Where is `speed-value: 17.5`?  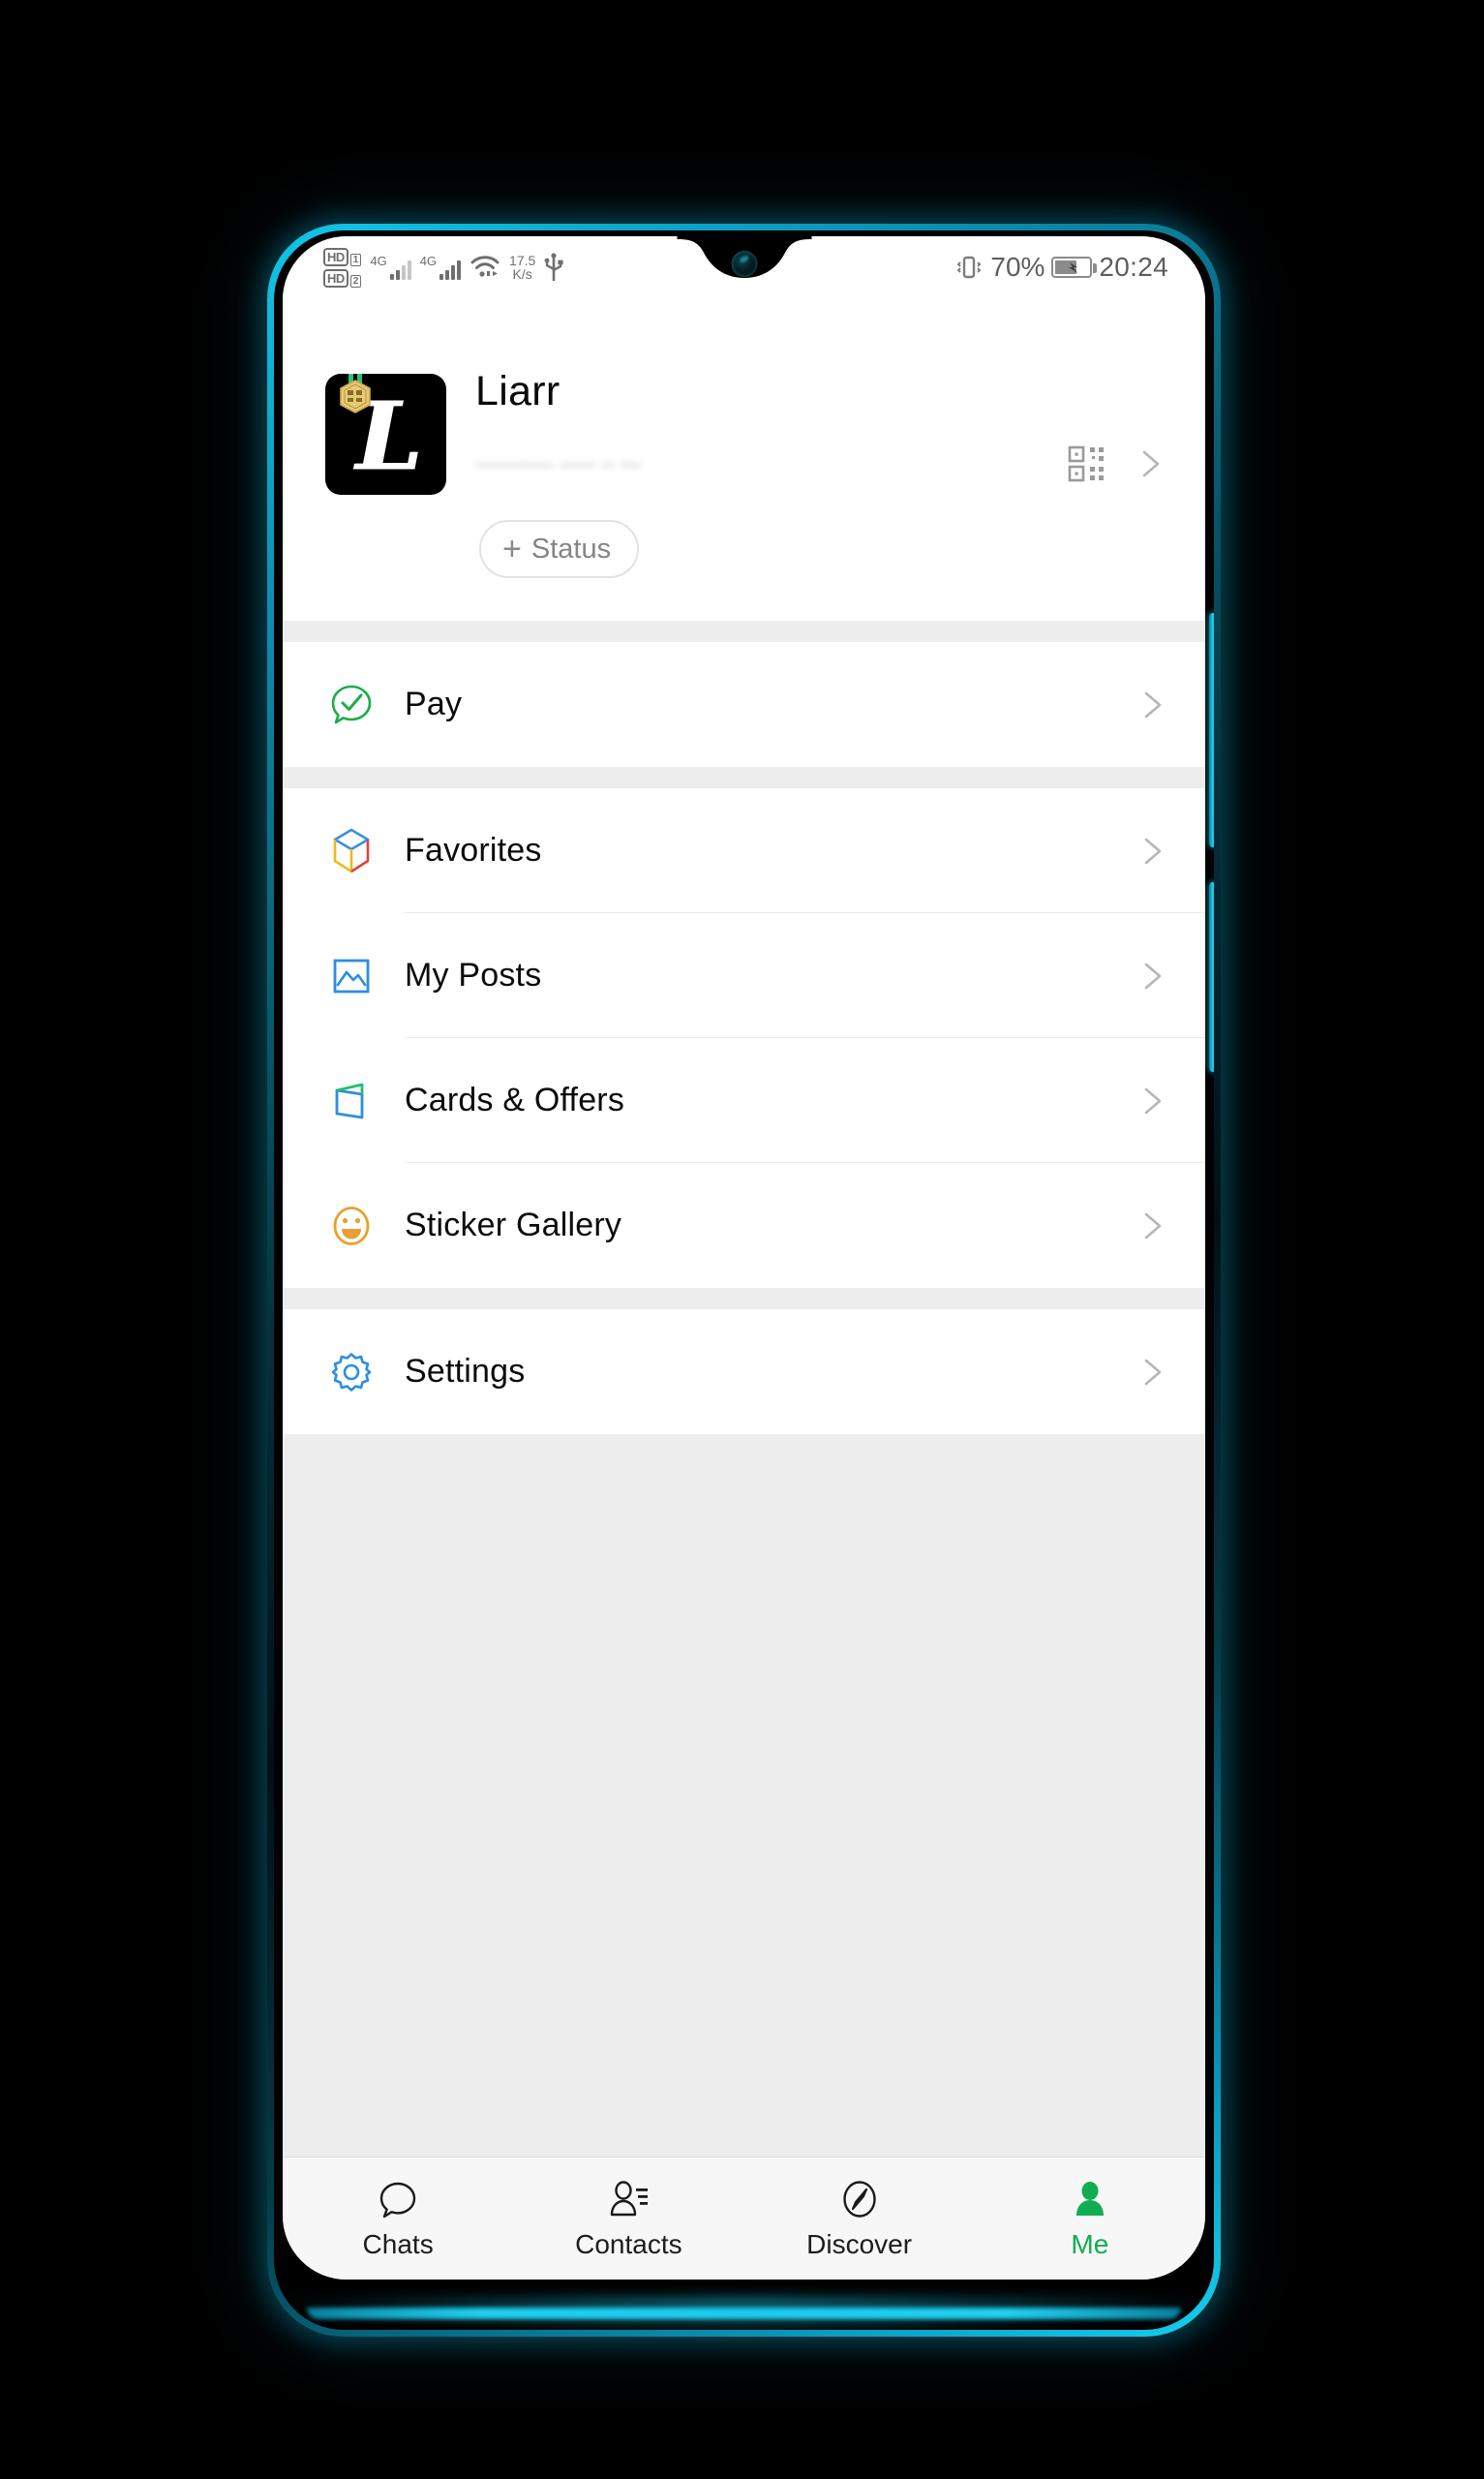
speed-value: 17.5 is located at coordinates (522, 260).